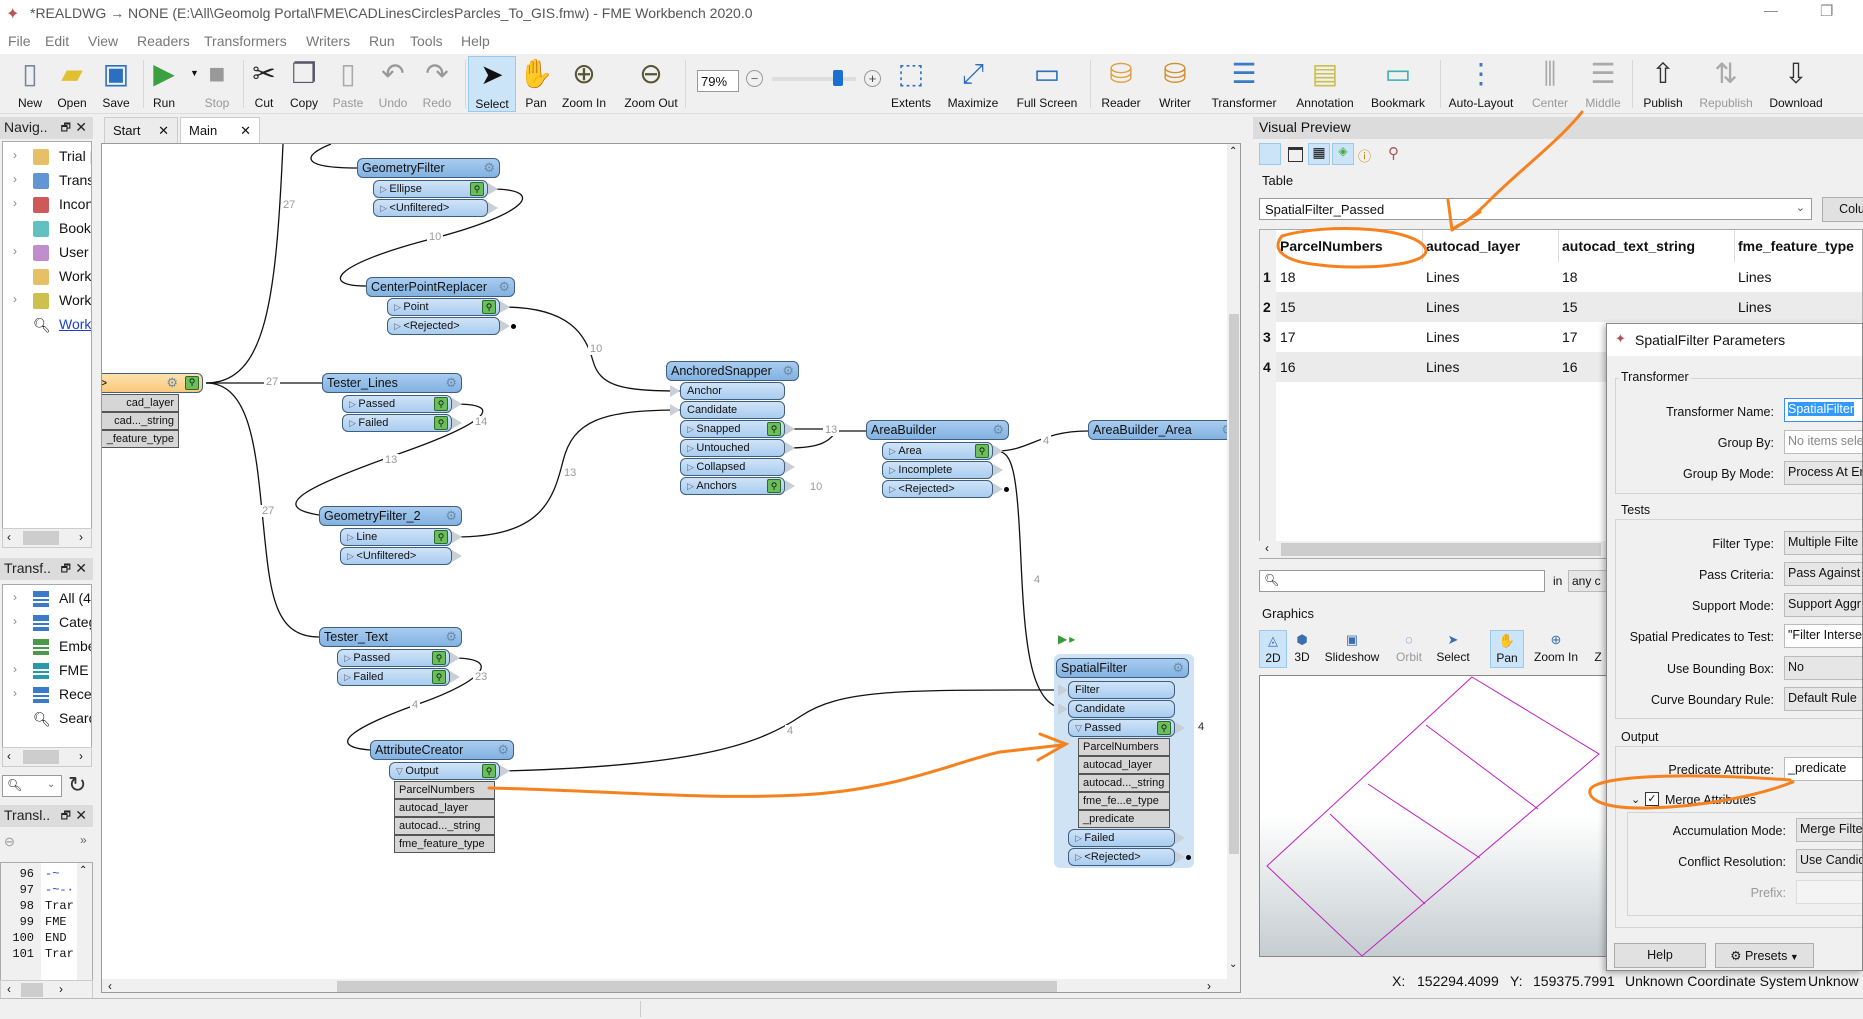  I want to click on transformer-category-item: › Recer, so click(47, 695).